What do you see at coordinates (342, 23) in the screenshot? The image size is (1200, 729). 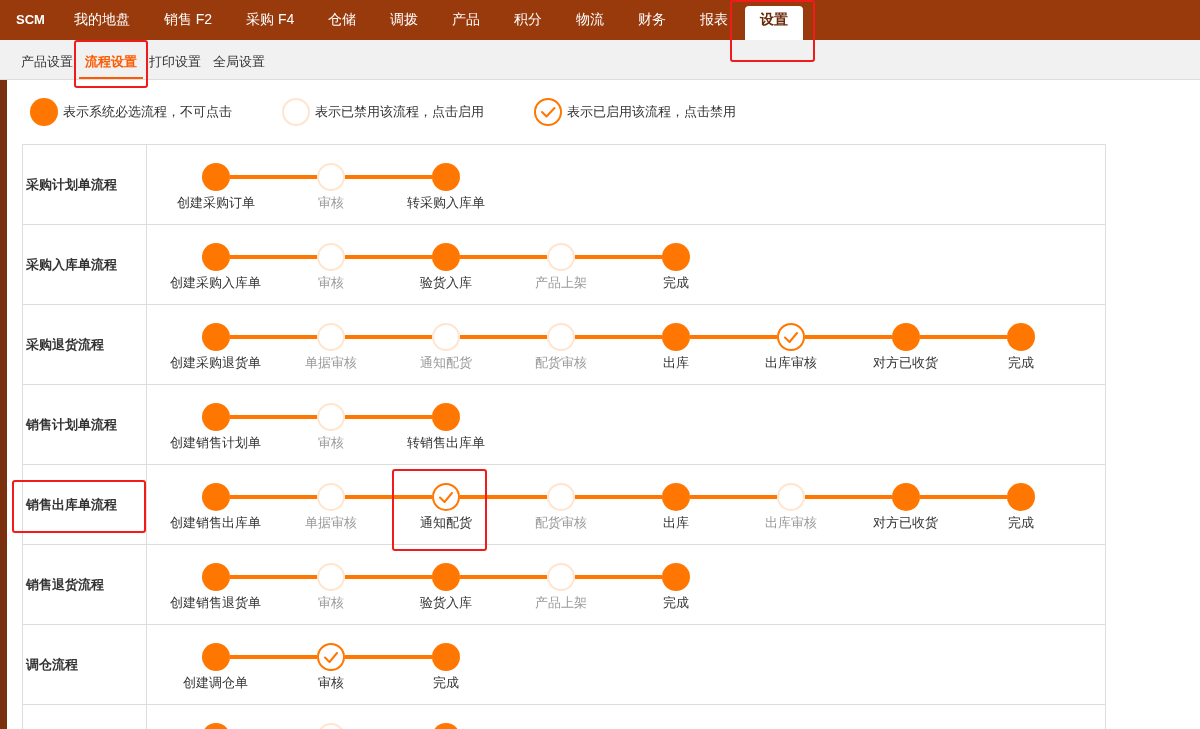 I see `nav-tab: 仓储` at bounding box center [342, 23].